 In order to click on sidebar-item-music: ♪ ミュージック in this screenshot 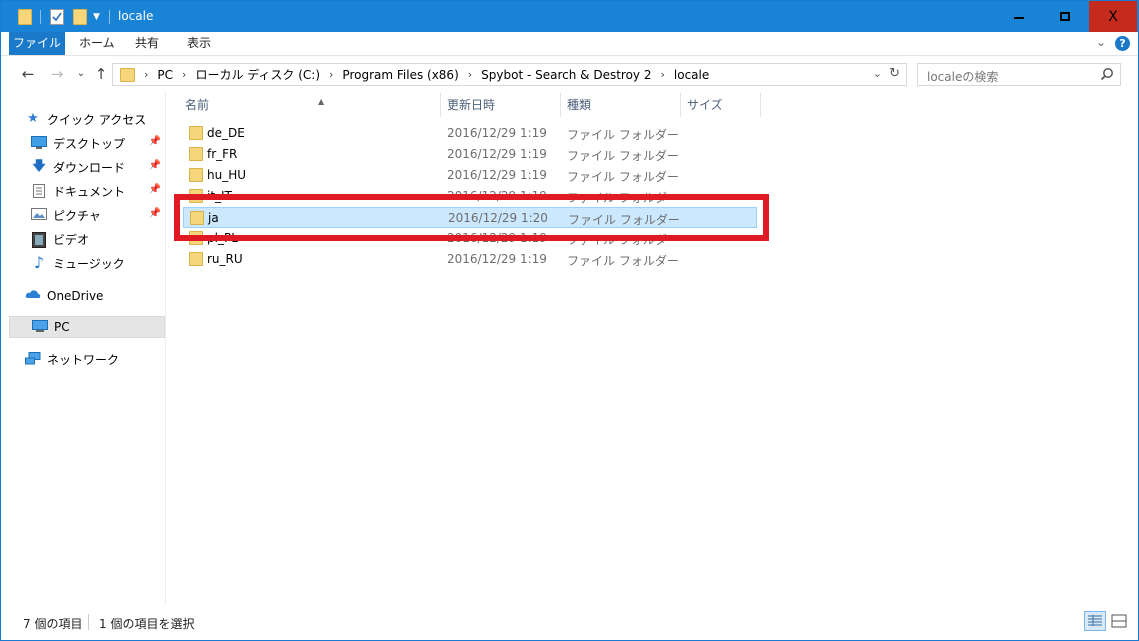, I will do `click(98, 263)`.